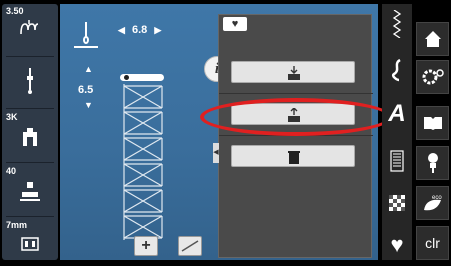  I want to click on highlight-annotation-ring, so click(296, 117).